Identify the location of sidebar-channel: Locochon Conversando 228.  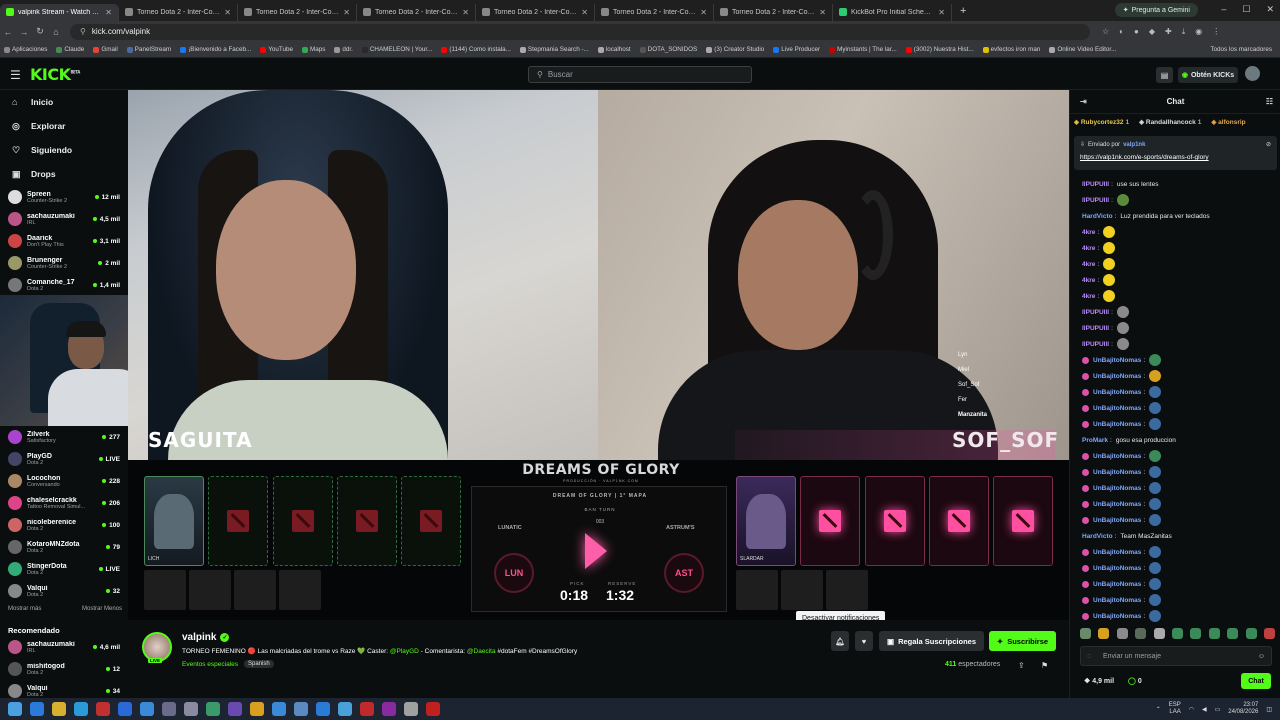
(64, 481).